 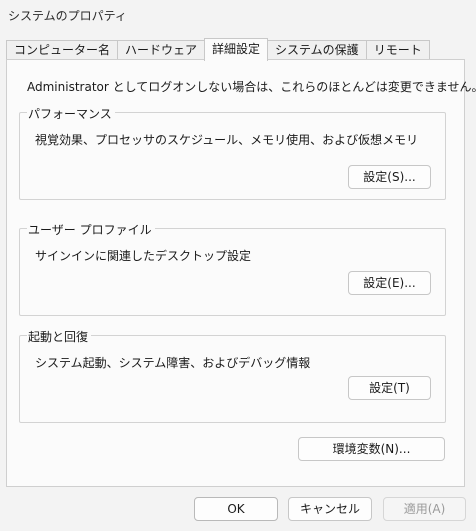 What do you see at coordinates (161, 50) in the screenshot?
I see `tab-hardware: ハードウェア` at bounding box center [161, 50].